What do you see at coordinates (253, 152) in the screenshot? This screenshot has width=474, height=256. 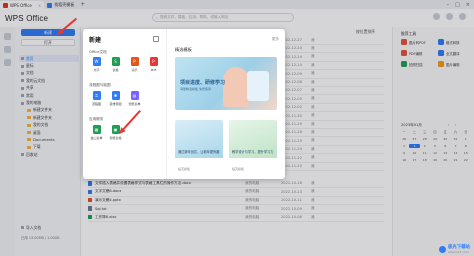 I see `template-card-caption: 教学设计与学习，提升学习力` at bounding box center [253, 152].